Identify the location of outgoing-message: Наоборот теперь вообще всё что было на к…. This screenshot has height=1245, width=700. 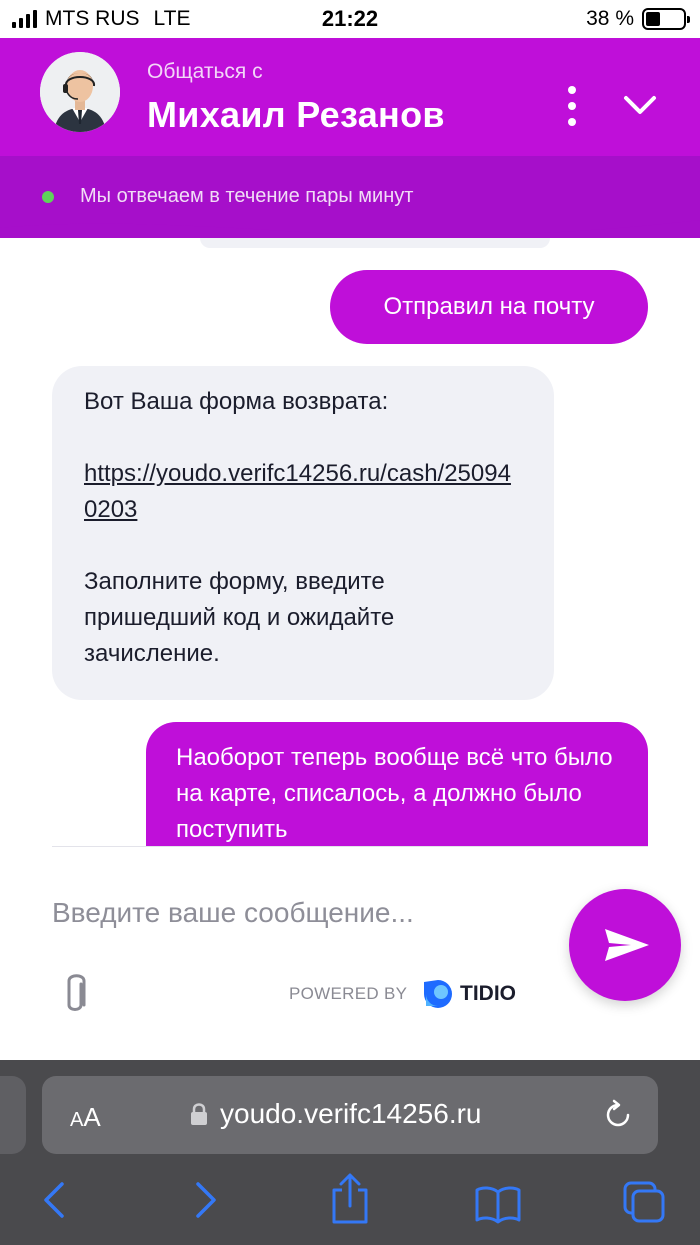
(397, 784).